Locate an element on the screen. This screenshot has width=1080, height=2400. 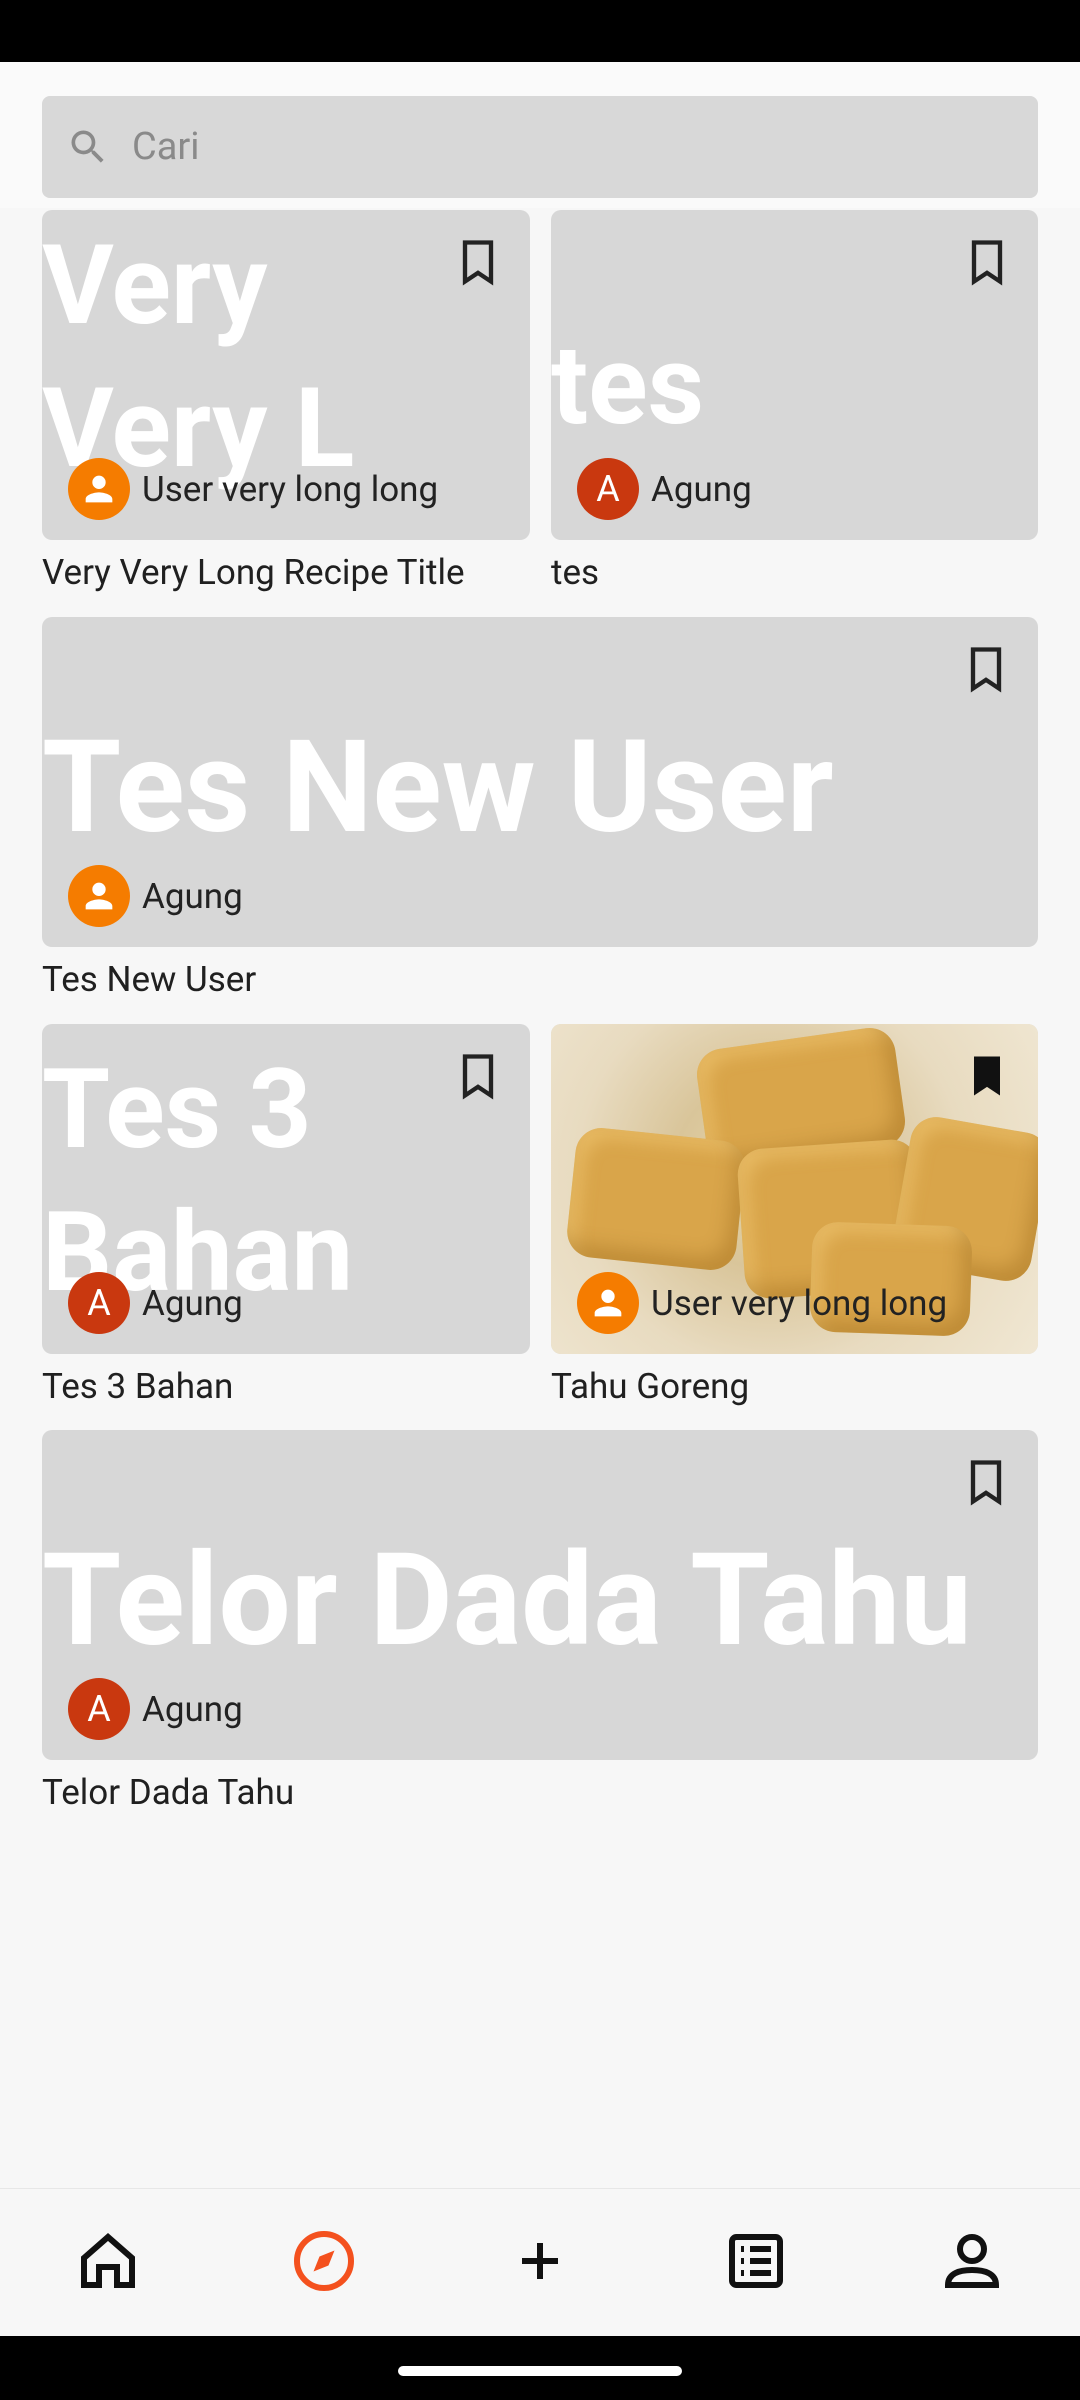
add-icon is located at coordinates (540, 2261).